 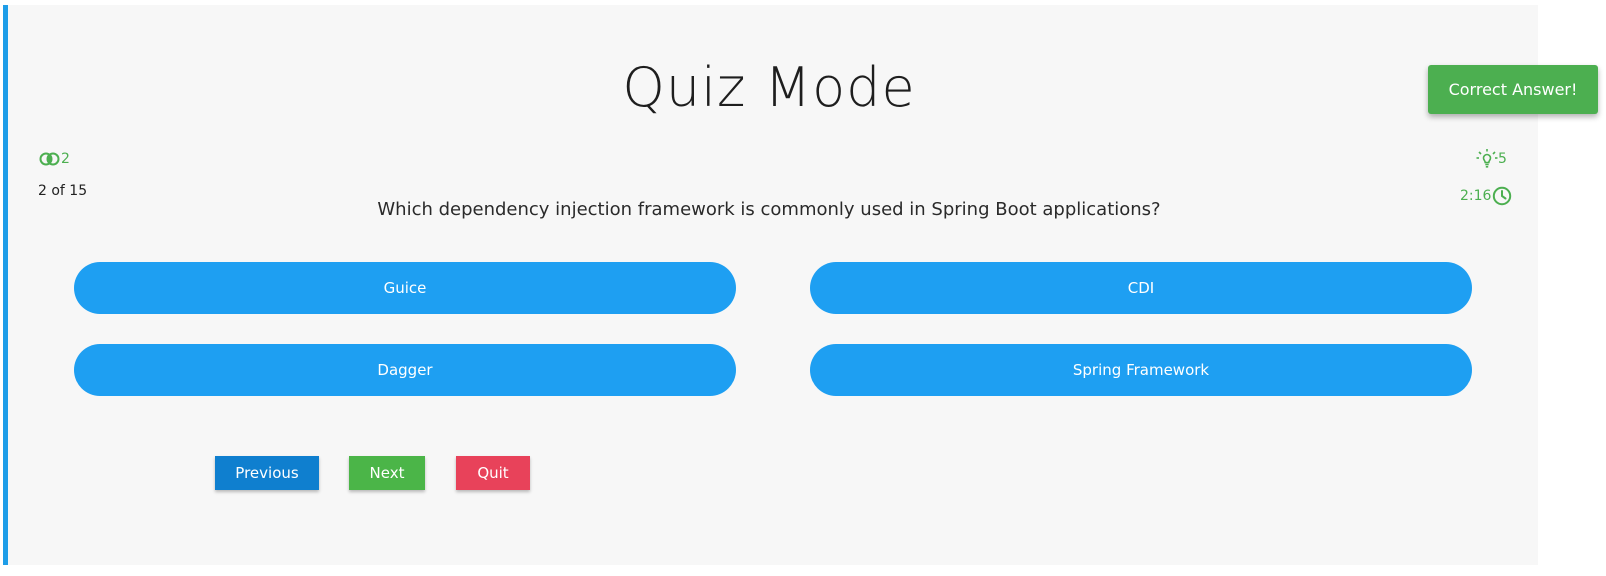 What do you see at coordinates (405, 370) in the screenshot?
I see `option-button-3: Dagger` at bounding box center [405, 370].